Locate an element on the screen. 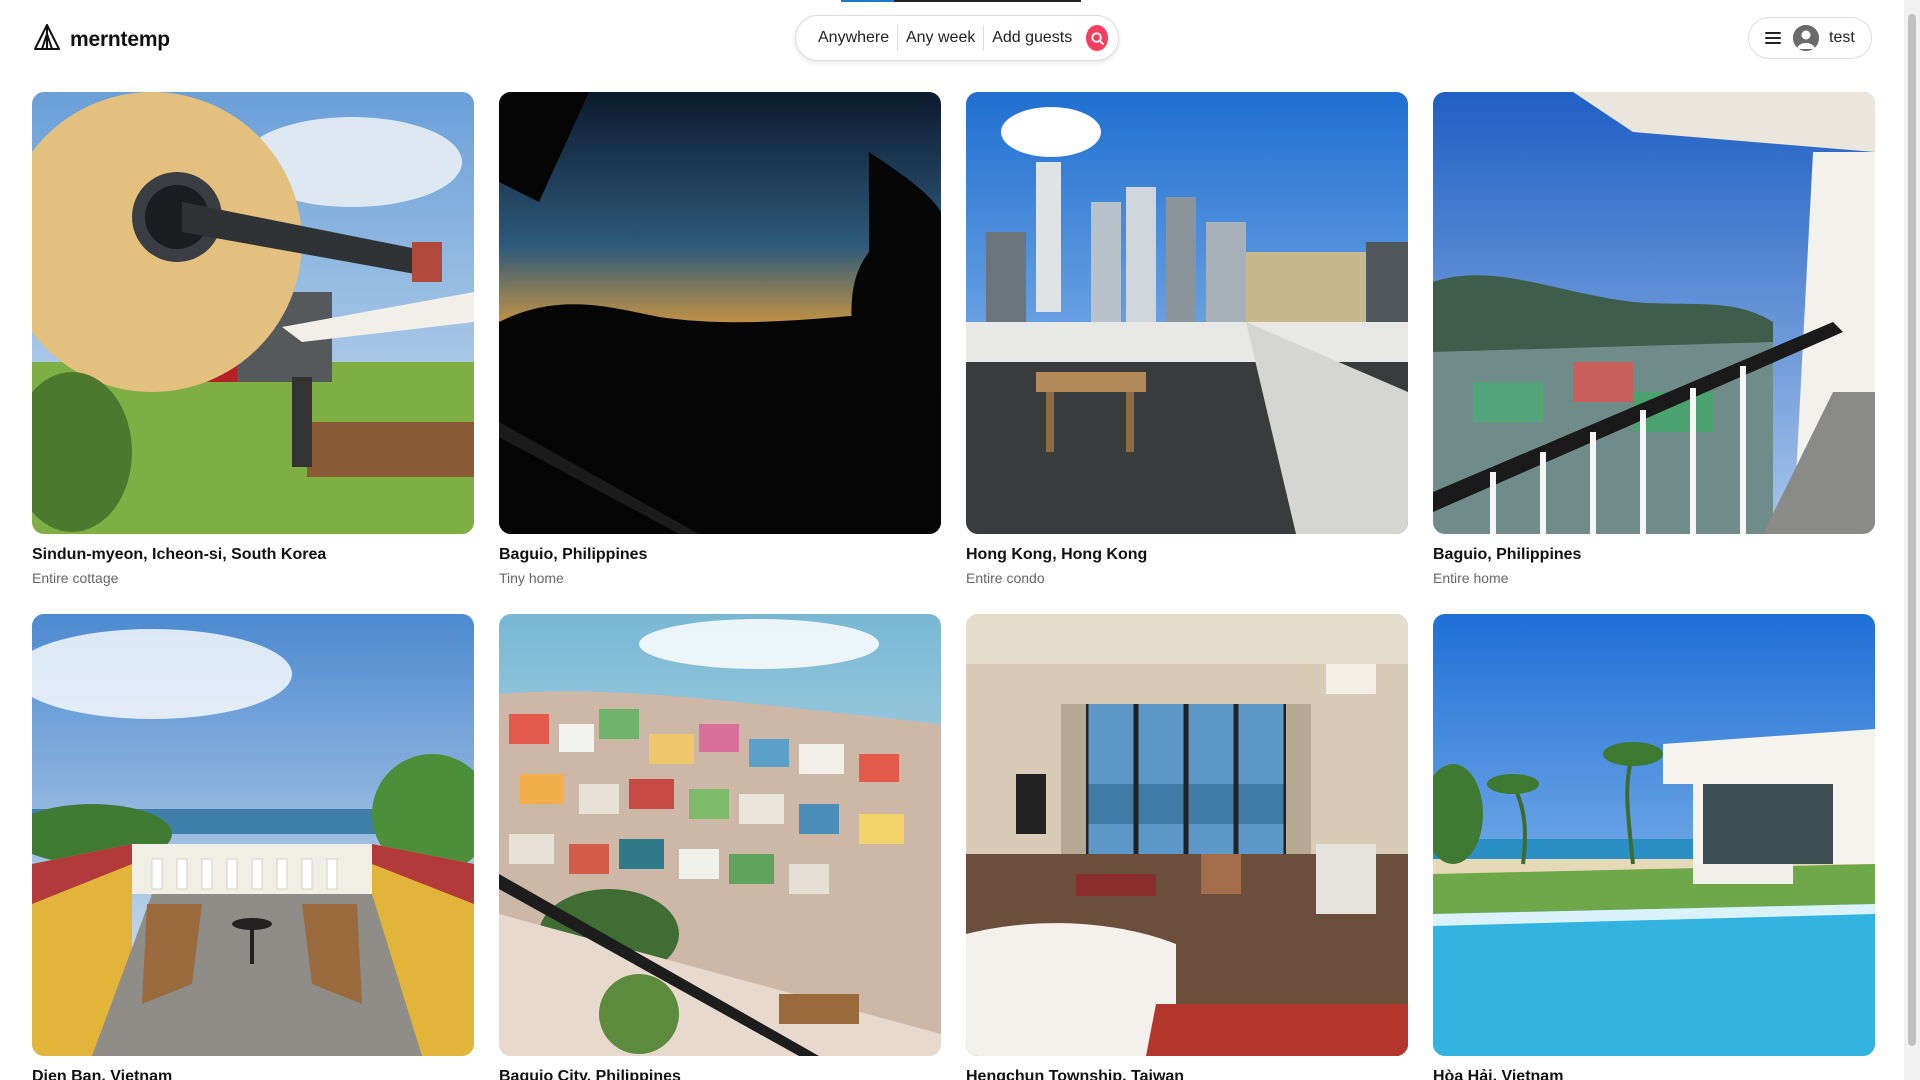 Image resolution: width=1920 pixels, height=1080 pixels. search-dates: Any week is located at coordinates (940, 38).